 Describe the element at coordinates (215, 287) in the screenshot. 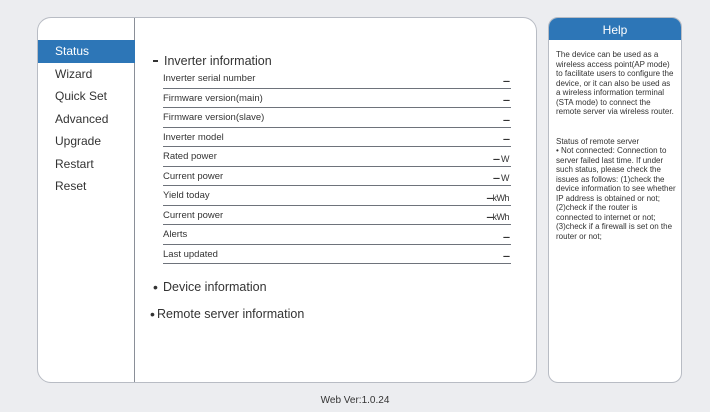

I see `device-section-title: Device information` at that location.